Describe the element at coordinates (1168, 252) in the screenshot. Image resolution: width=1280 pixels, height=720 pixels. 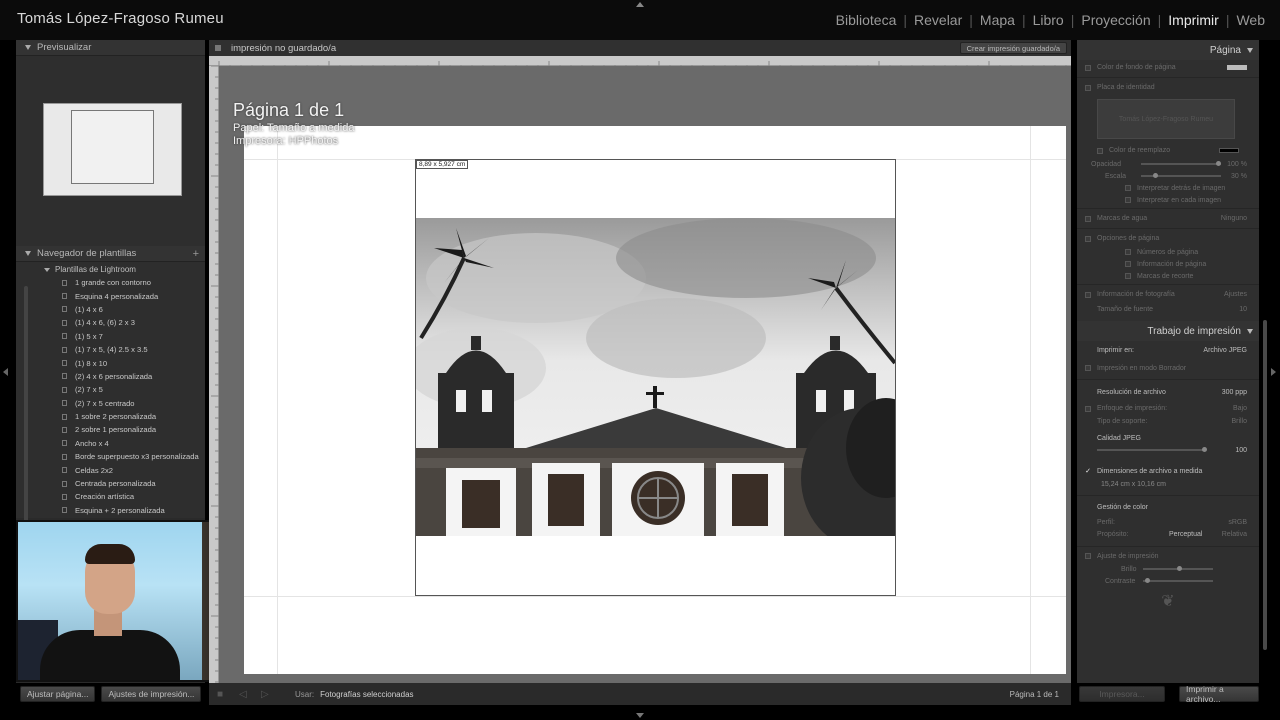
I see `page-numbers-row: Números de página` at that location.